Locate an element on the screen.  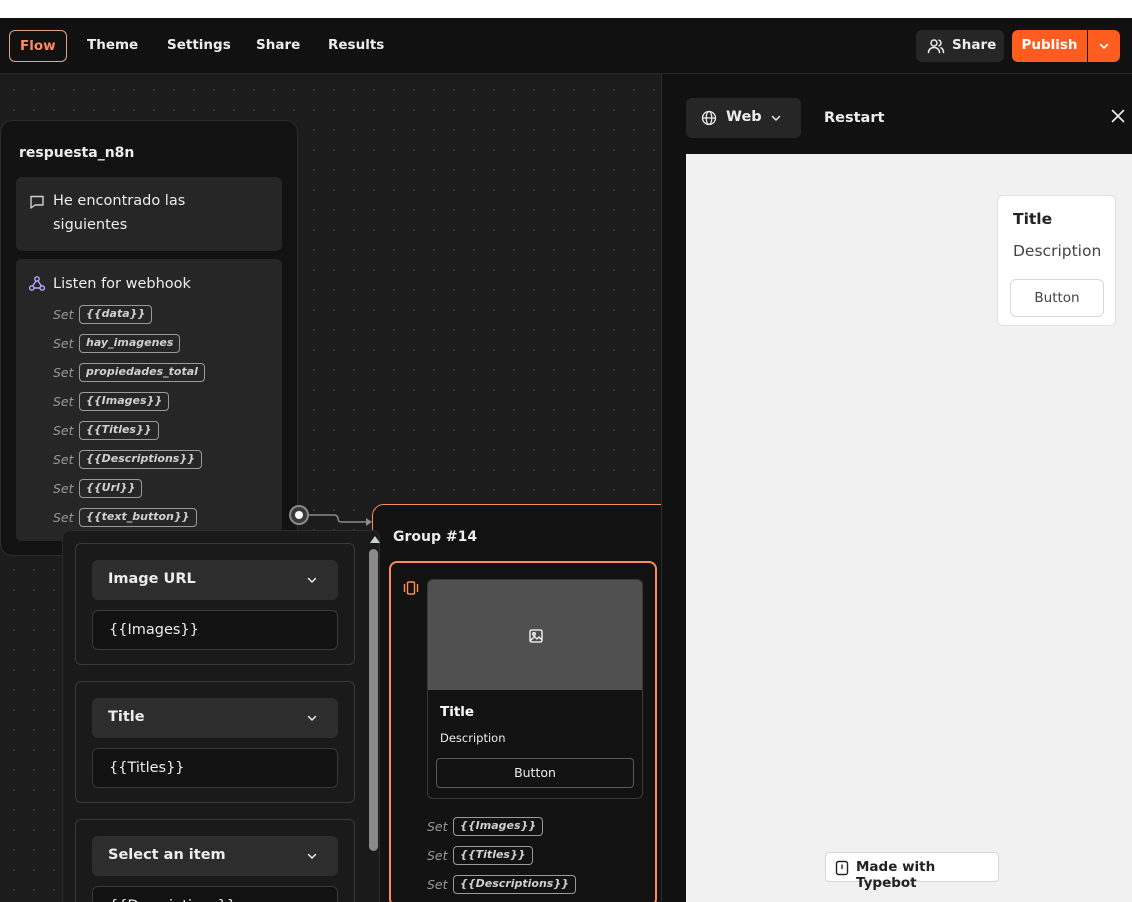
card-button: Button is located at coordinates (535, 773).